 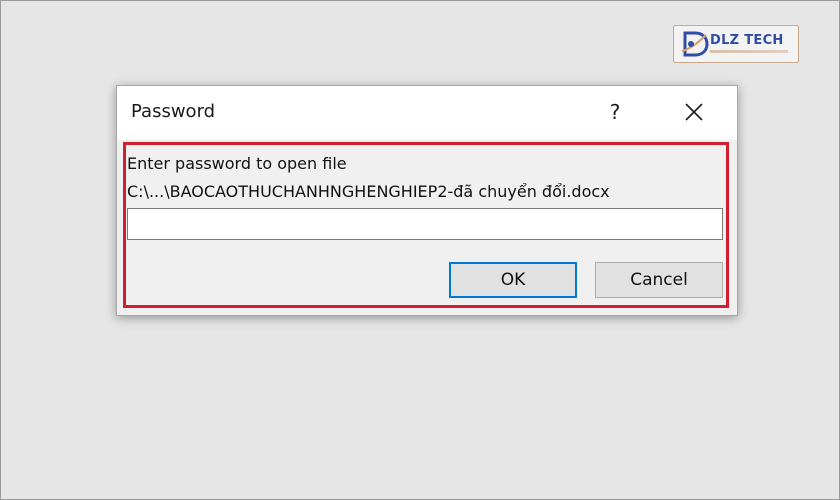 What do you see at coordinates (659, 280) in the screenshot?
I see `cancel-button: Cancel` at bounding box center [659, 280].